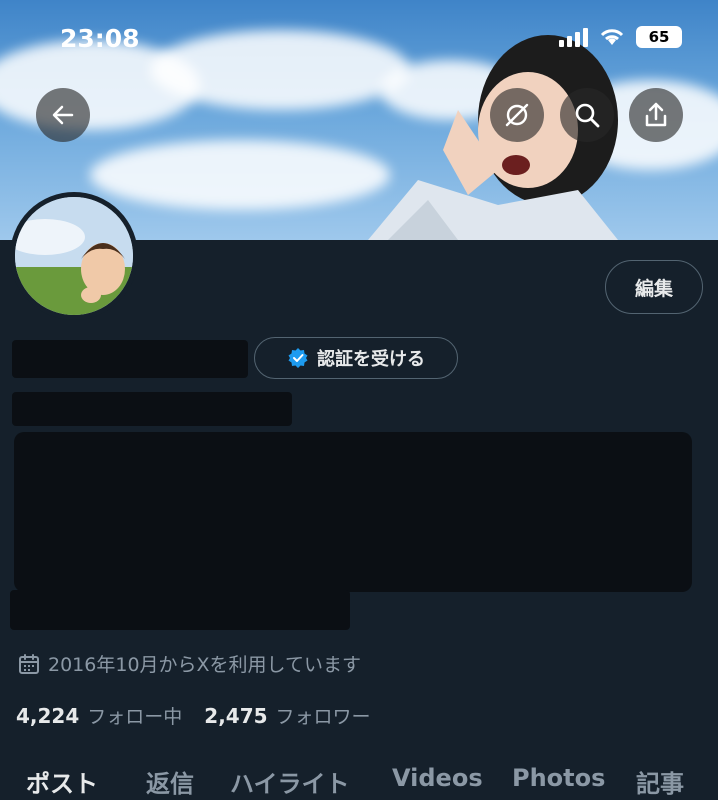 The width and height of the screenshot is (718, 800). I want to click on calendar-icon, so click(29, 663).